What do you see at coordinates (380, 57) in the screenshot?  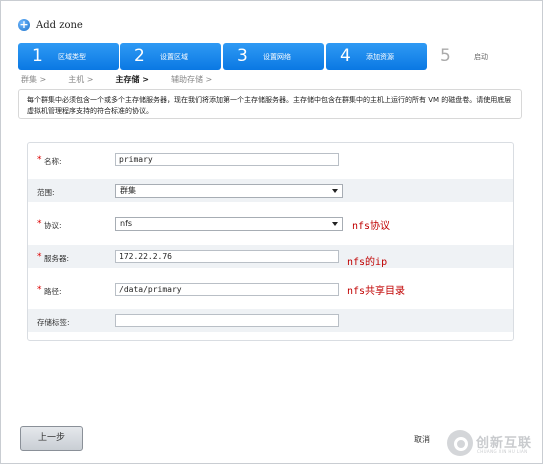 I see `step-label: 添加资源` at bounding box center [380, 57].